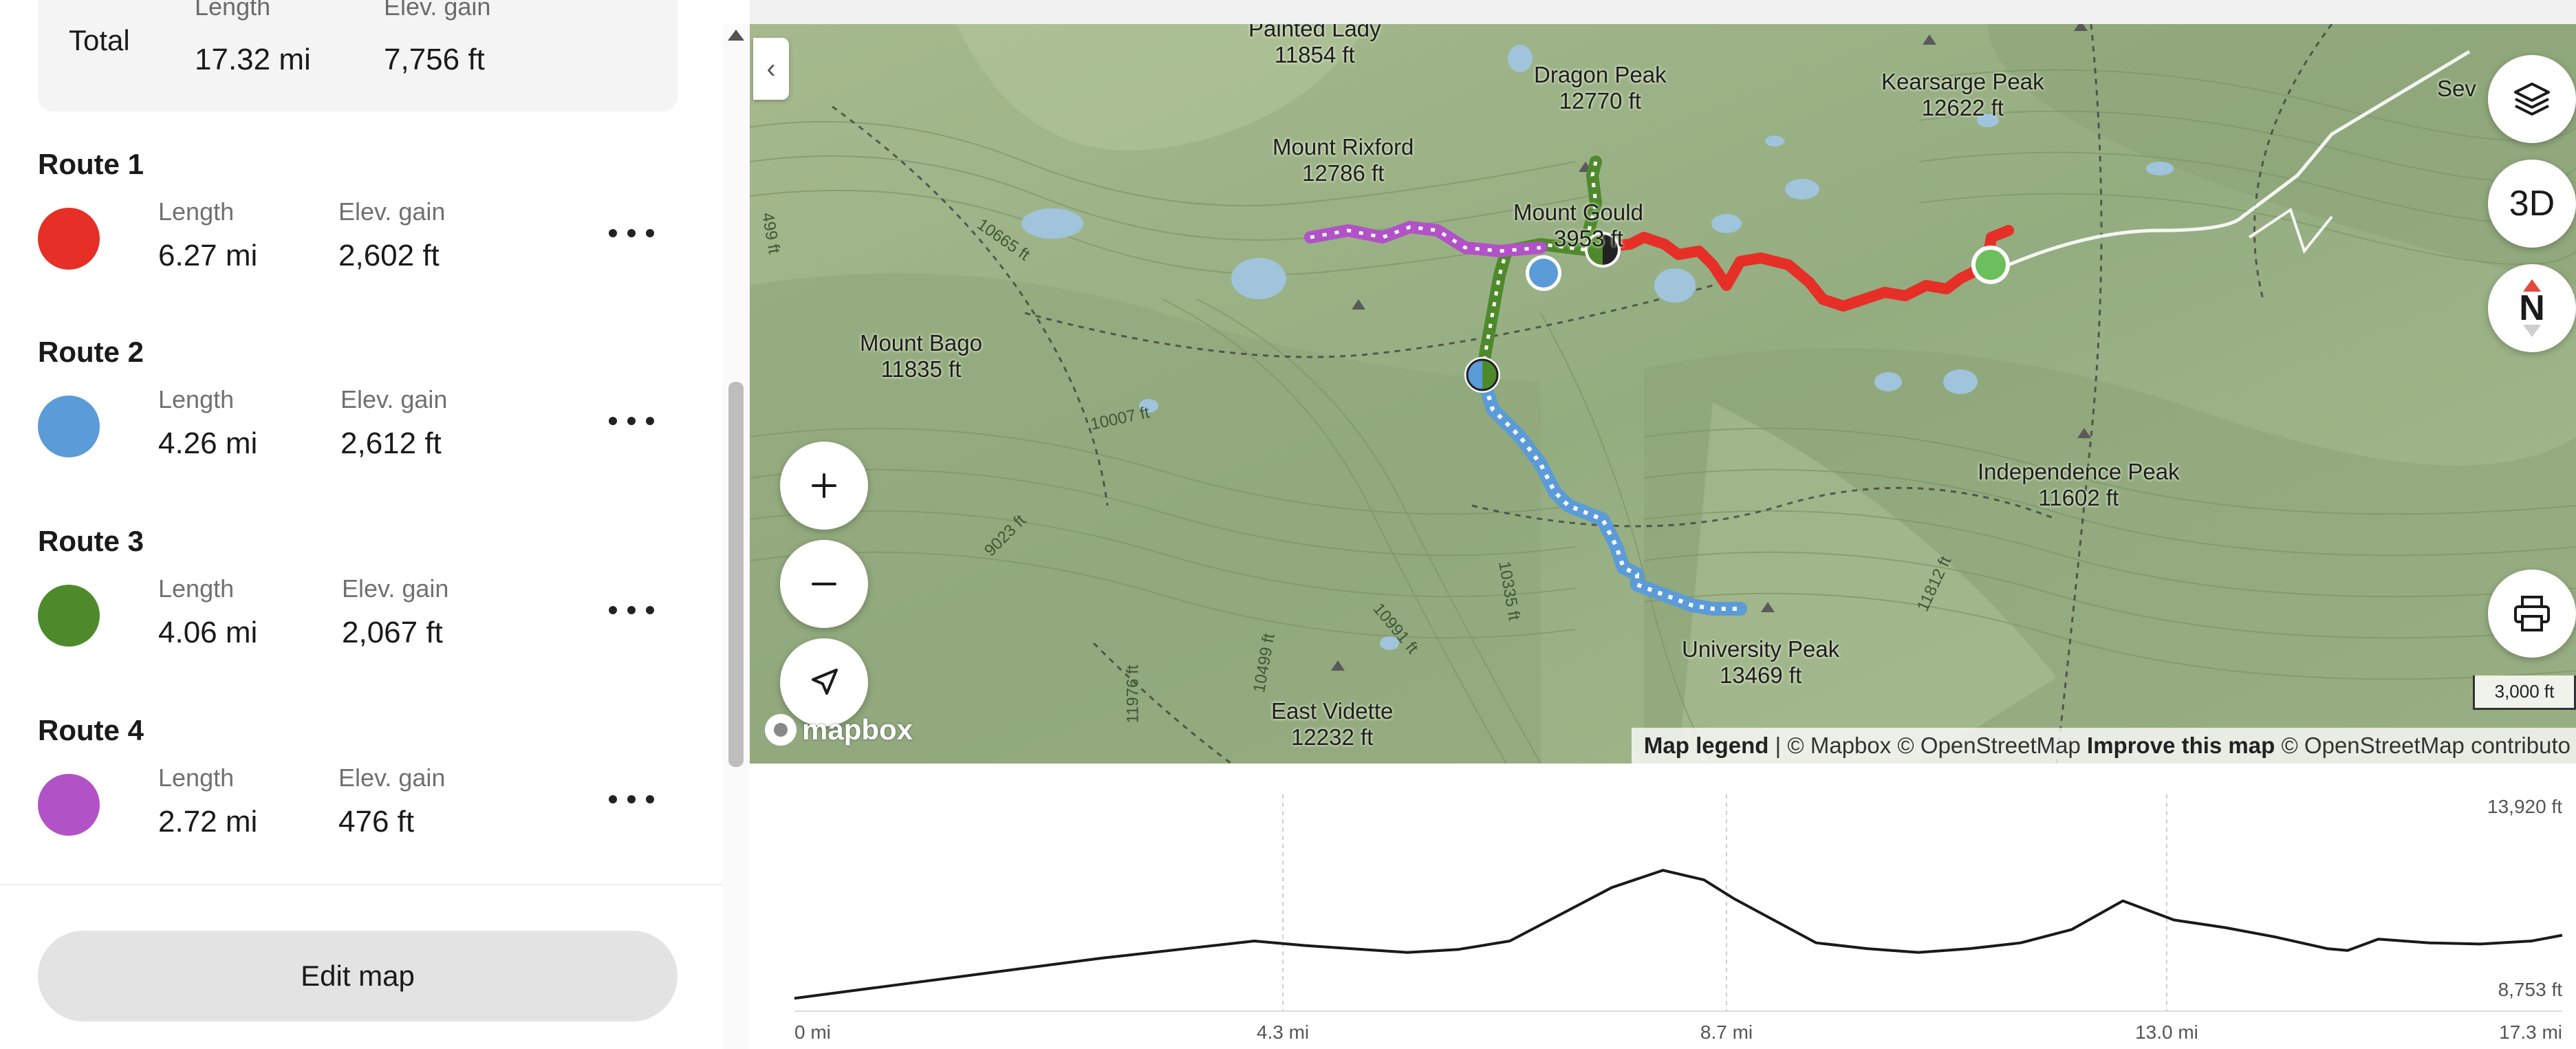 The width and height of the screenshot is (2576, 1049). I want to click on peak-label: Painted Lady 11854 ft, so click(1314, 46).